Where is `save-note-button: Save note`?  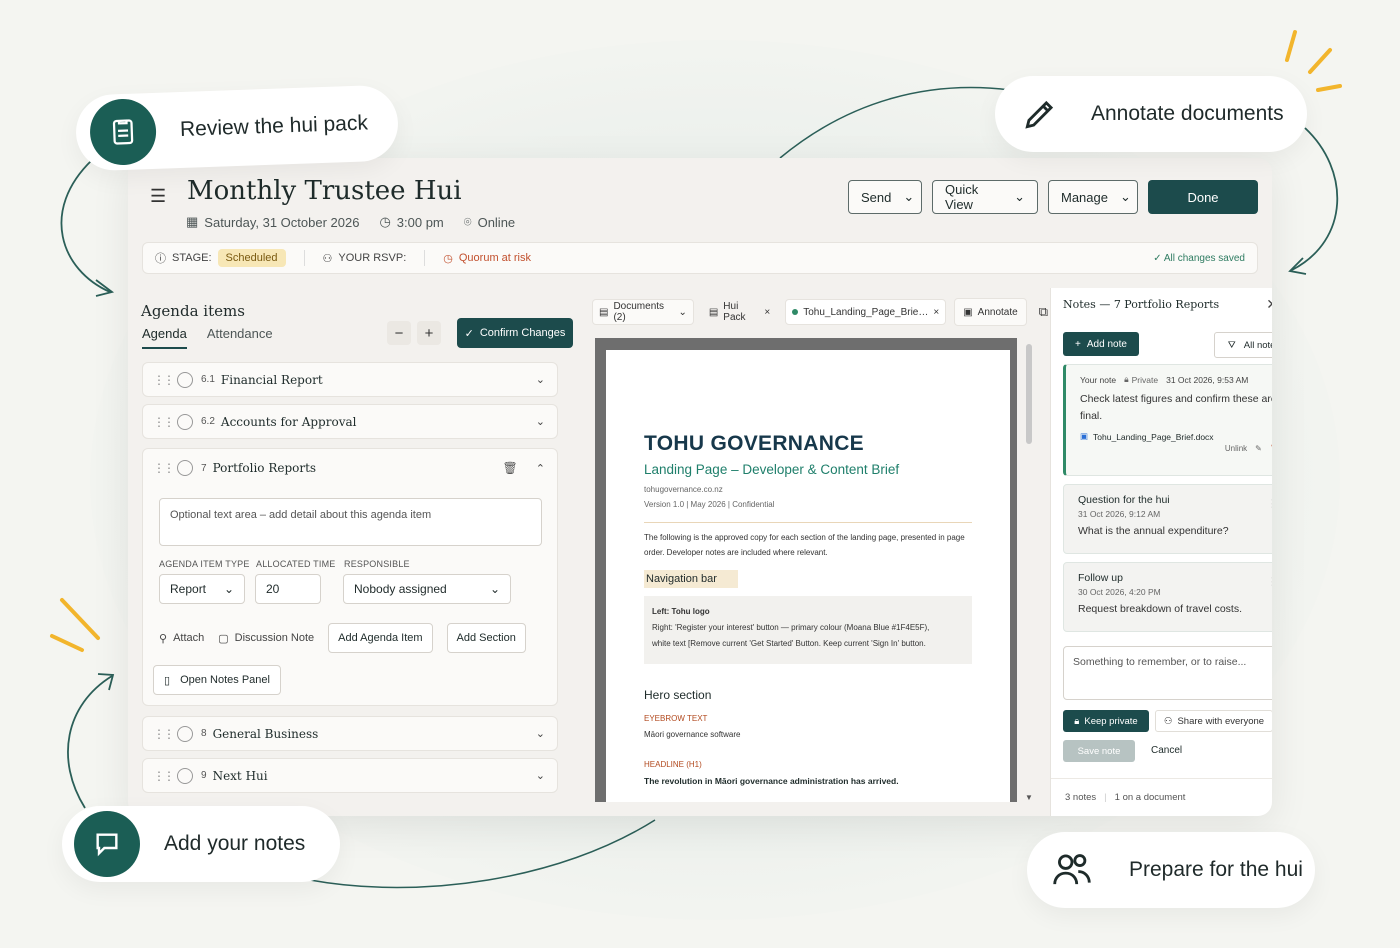
save-note-button: Save note is located at coordinates (1099, 751).